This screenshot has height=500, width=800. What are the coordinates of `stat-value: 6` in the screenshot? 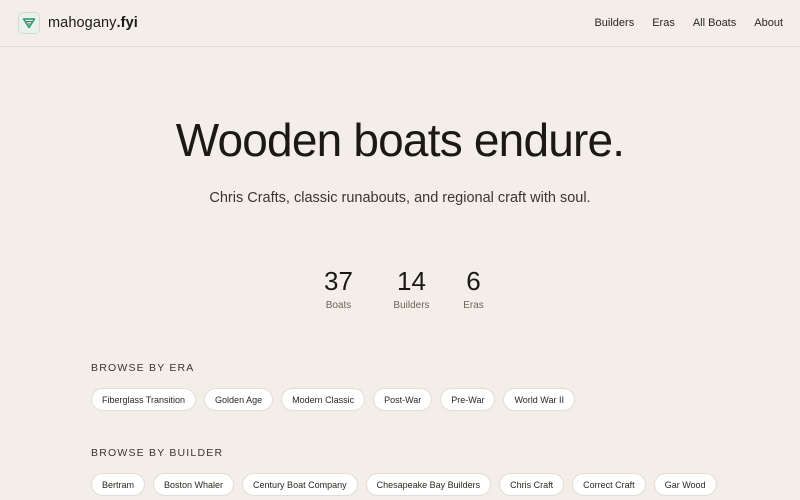 It's located at (473, 281).